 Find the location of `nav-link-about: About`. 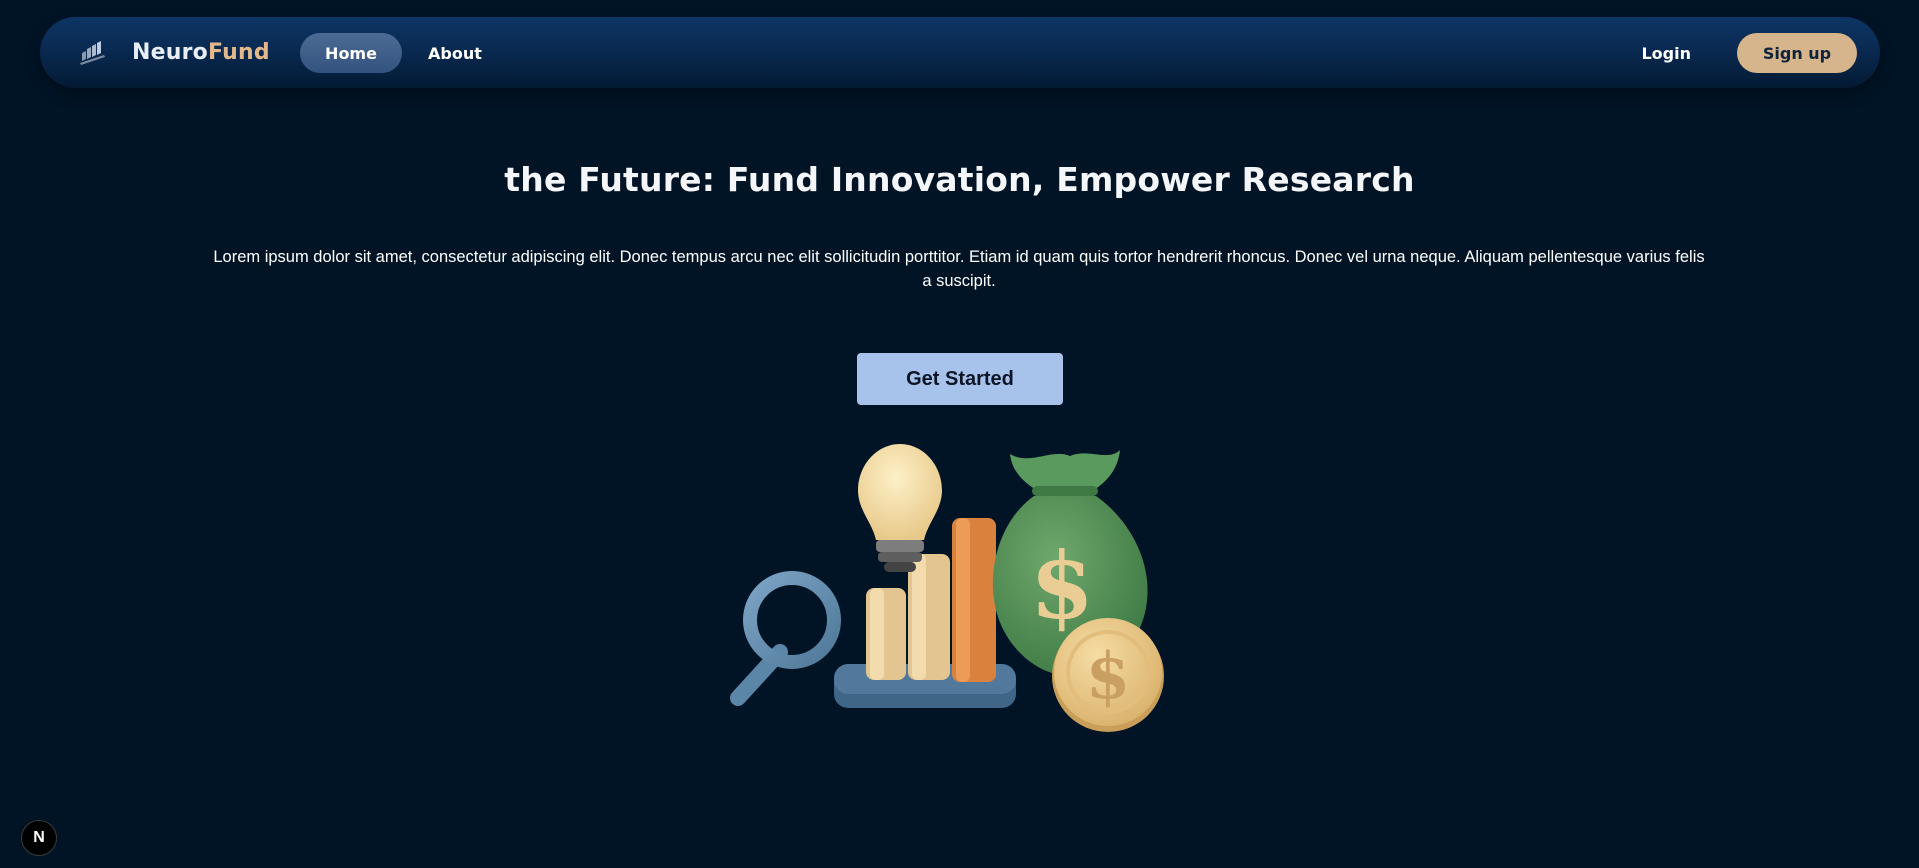

nav-link-about: About is located at coordinates (455, 53).